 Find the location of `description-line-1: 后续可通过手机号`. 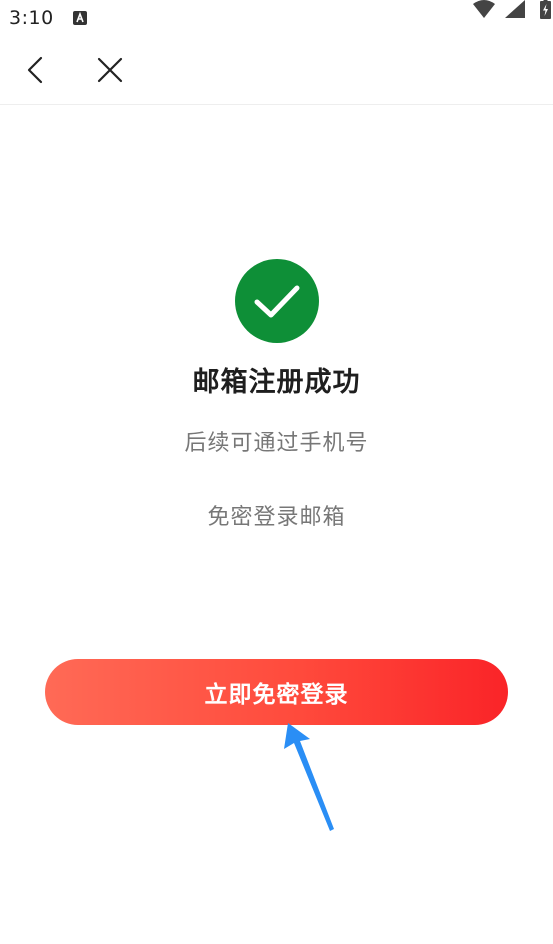

description-line-1: 后续可通过手机号 is located at coordinates (276, 443).